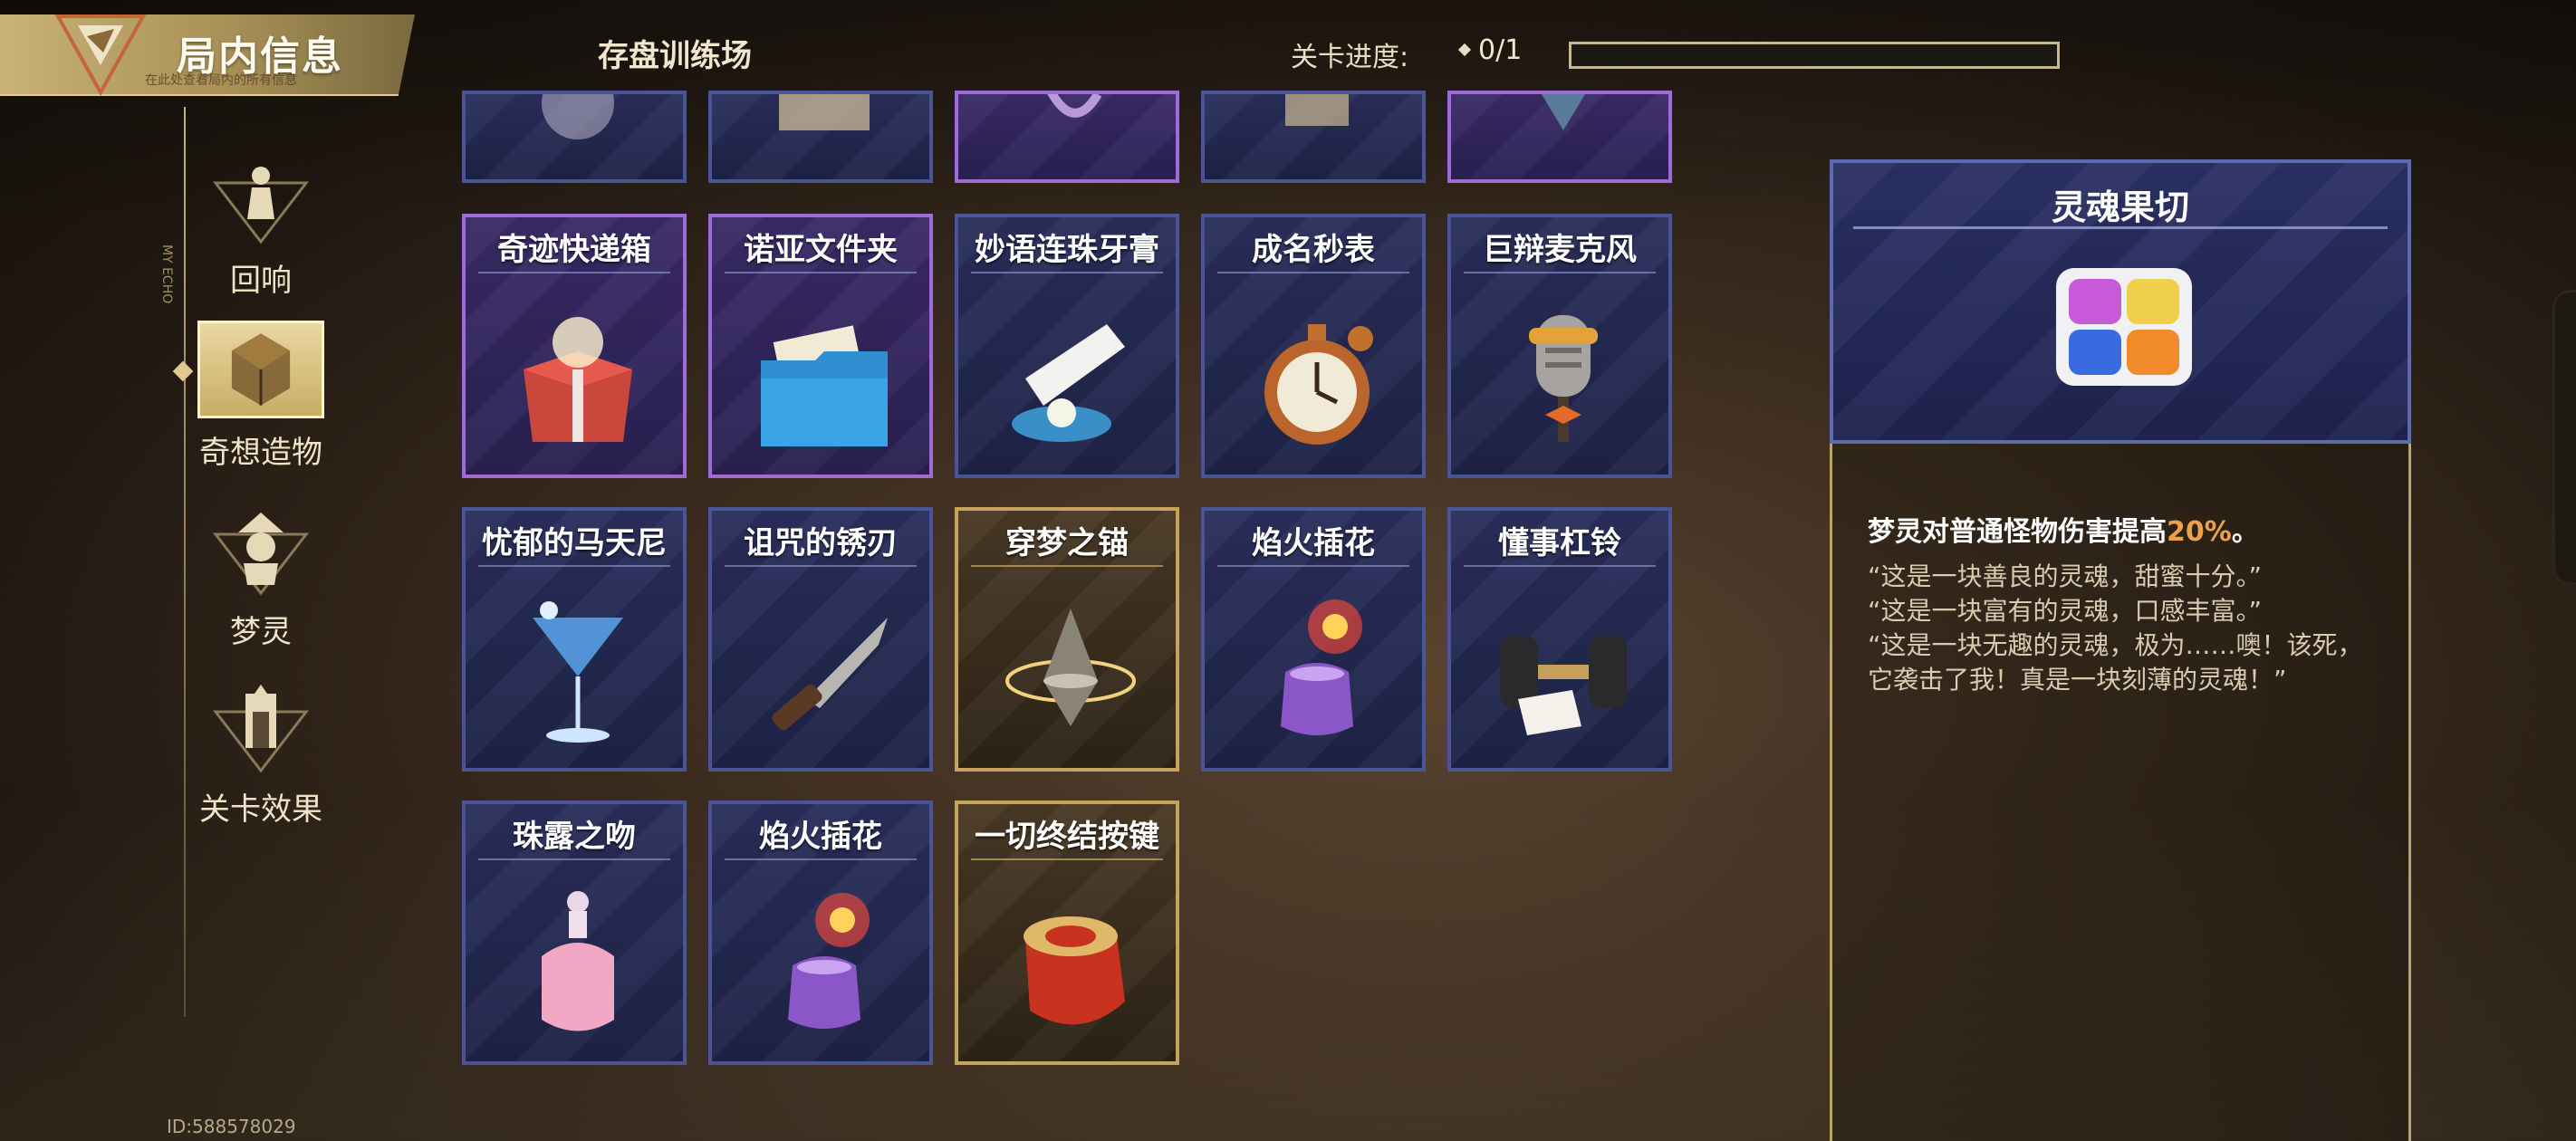  What do you see at coordinates (2564, 437) in the screenshot?
I see `side-drawer-handle` at bounding box center [2564, 437].